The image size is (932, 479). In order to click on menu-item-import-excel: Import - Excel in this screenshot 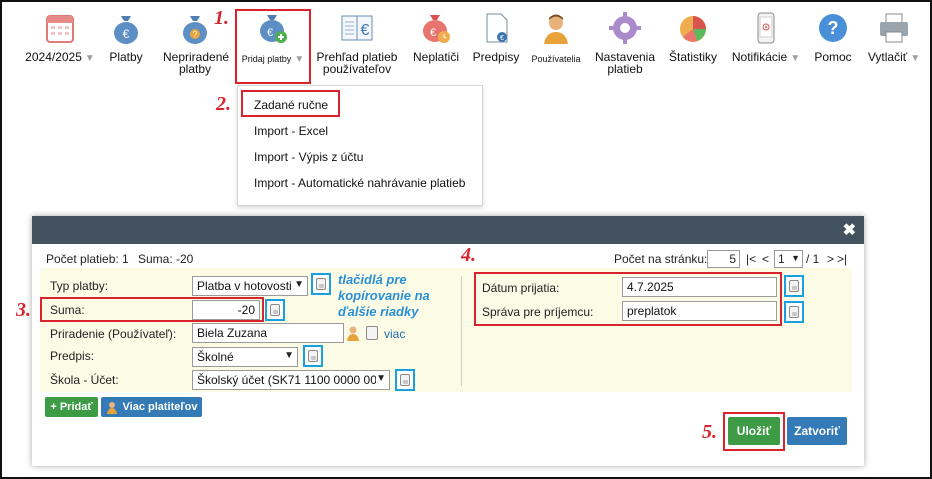, I will do `click(291, 131)`.